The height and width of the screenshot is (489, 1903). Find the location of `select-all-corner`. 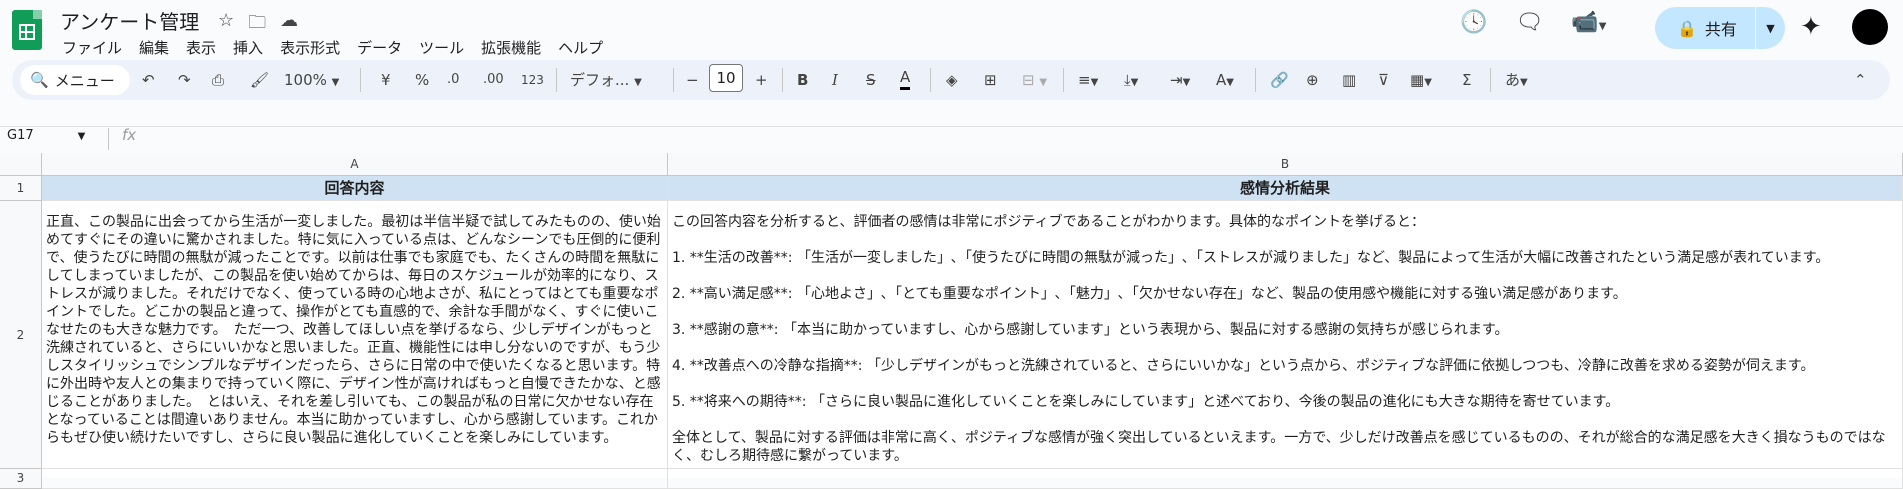

select-all-corner is located at coordinates (21, 164).